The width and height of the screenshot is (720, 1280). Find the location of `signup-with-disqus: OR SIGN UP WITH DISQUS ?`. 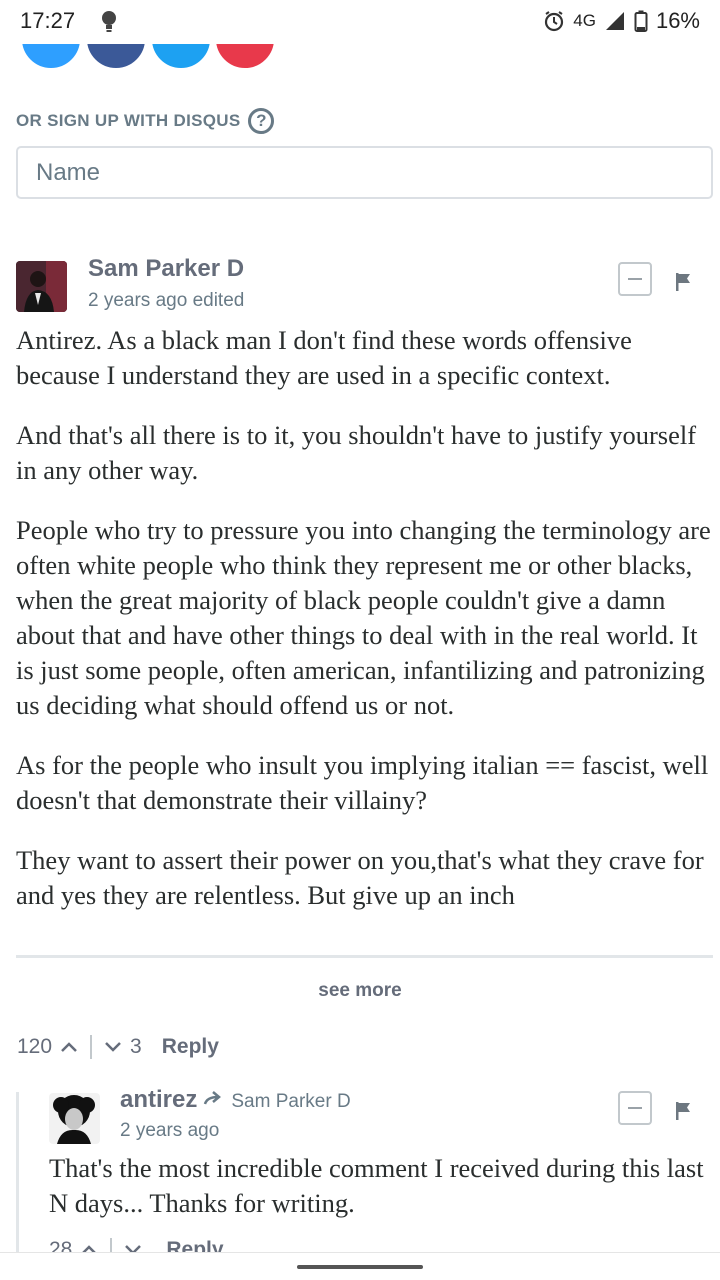

signup-with-disqus: OR SIGN UP WITH DISQUS ? is located at coordinates (145, 121).